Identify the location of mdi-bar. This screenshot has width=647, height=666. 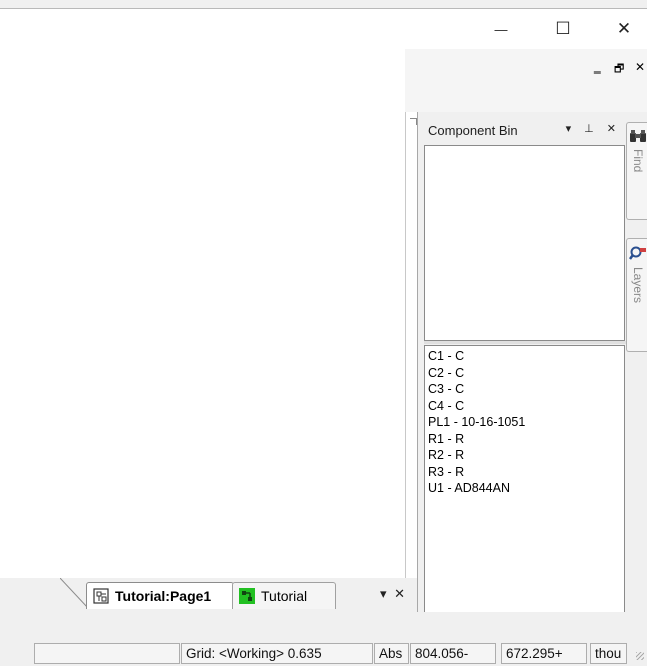
(526, 80).